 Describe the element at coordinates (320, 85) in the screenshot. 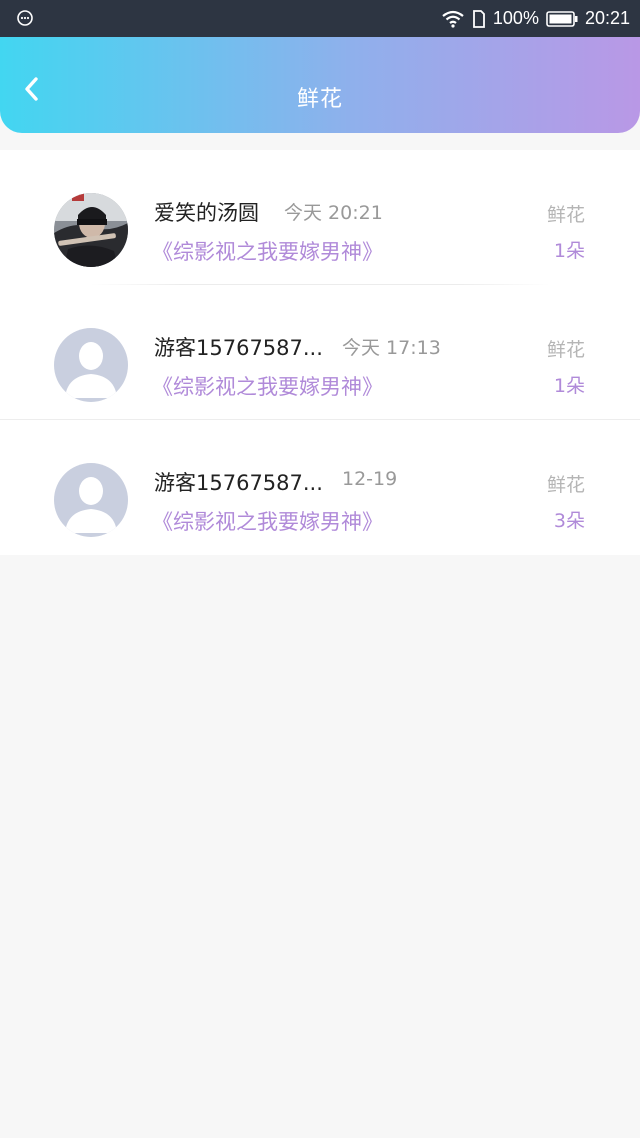

I see `header-bar: 鲜花` at that location.